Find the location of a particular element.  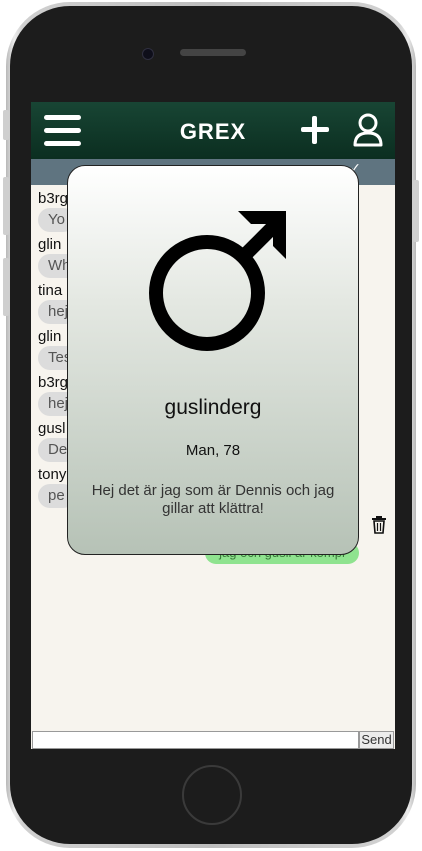

power-button is located at coordinates (416, 211).